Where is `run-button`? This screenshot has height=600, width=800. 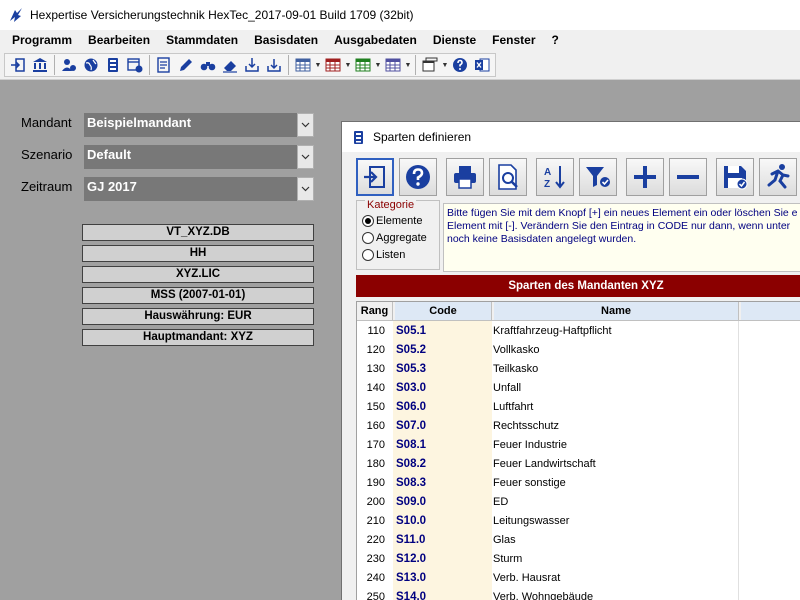 run-button is located at coordinates (778, 177).